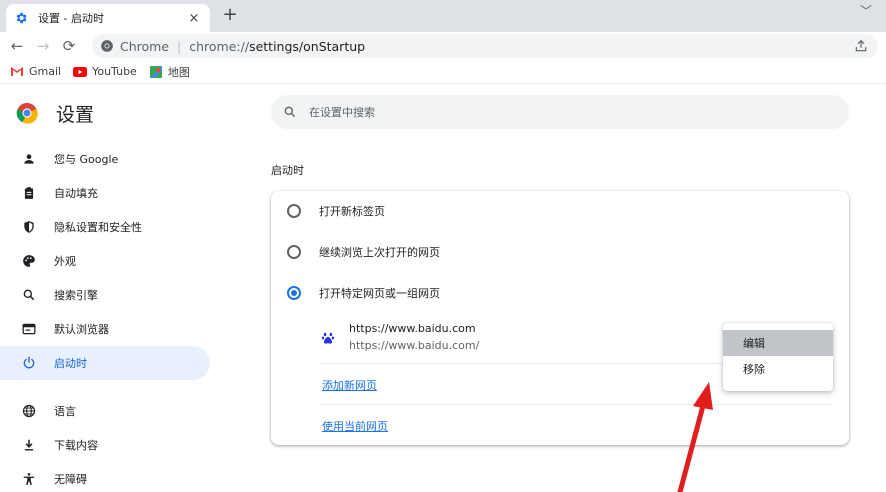  I want to click on back-button: ←, so click(17, 46).